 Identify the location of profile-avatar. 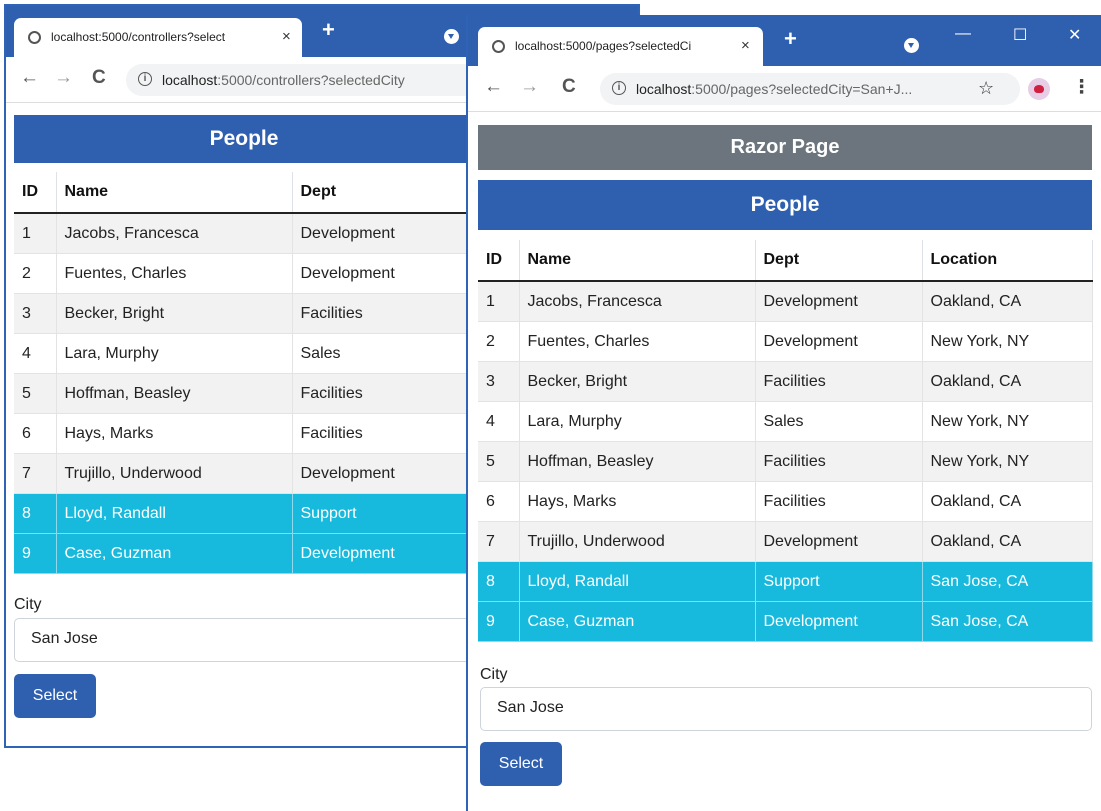
(1039, 89).